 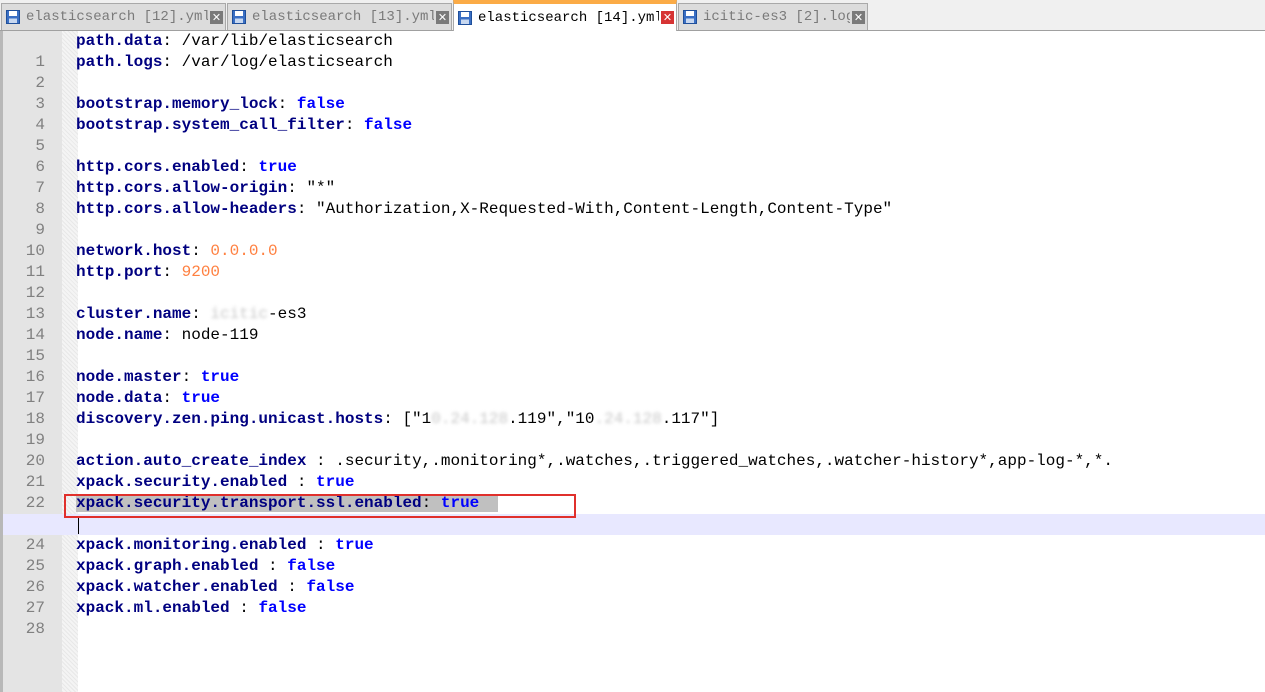 What do you see at coordinates (634, 366) in the screenshot?
I see `code-line: 16` at bounding box center [634, 366].